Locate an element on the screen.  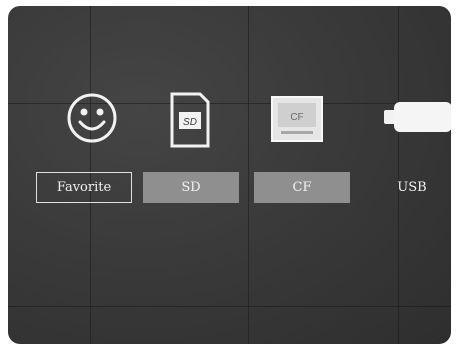
sd-label: SD is located at coordinates (191, 187).